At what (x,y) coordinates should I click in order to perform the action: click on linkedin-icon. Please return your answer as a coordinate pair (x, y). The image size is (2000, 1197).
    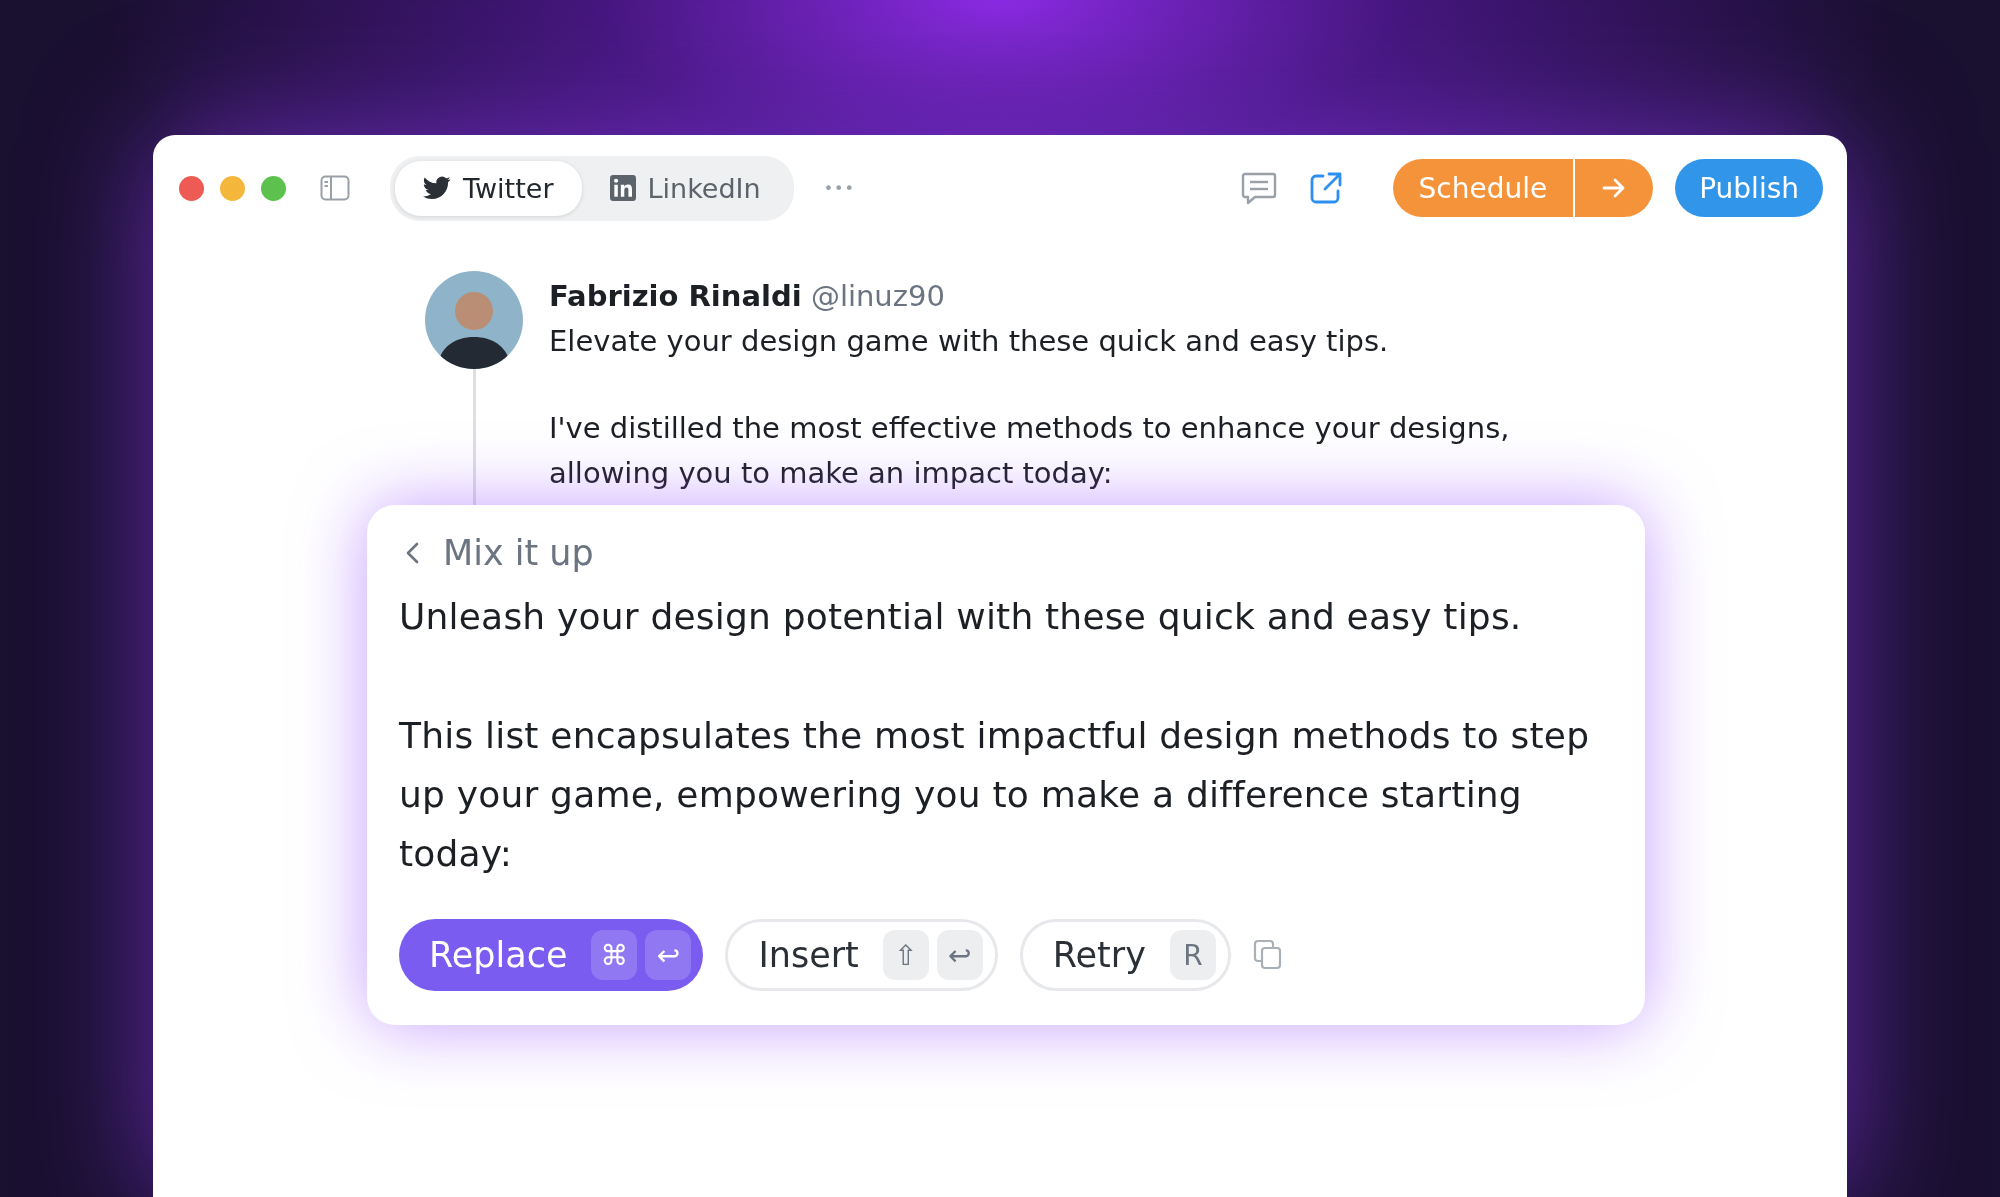
    Looking at the image, I should click on (622, 188).